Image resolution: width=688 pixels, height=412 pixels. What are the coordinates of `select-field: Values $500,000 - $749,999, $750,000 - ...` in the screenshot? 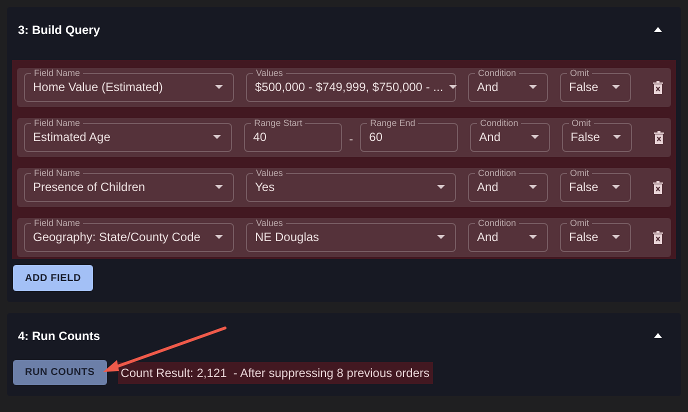 It's located at (351, 85).